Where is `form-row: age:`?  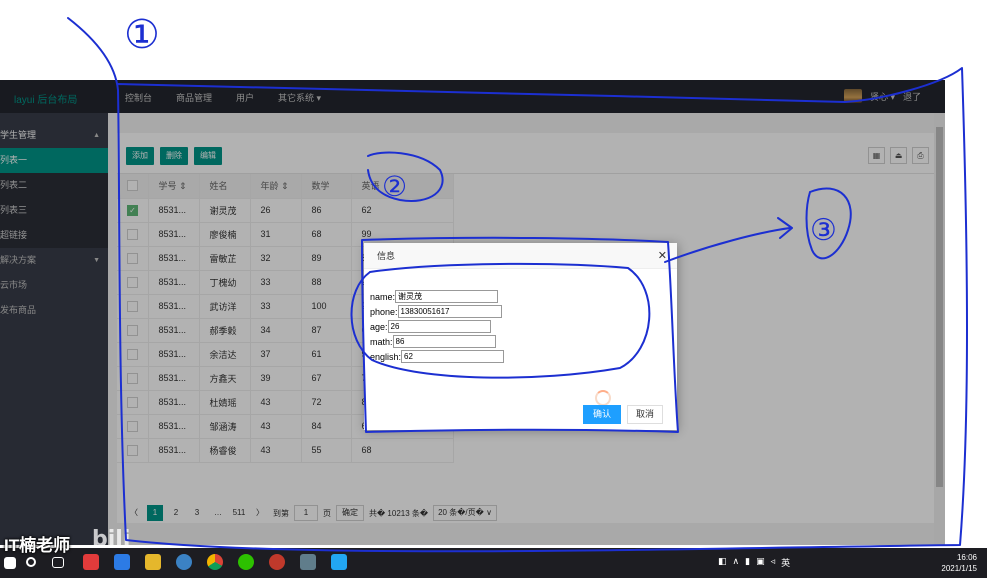 form-row: age: is located at coordinates (437, 326).